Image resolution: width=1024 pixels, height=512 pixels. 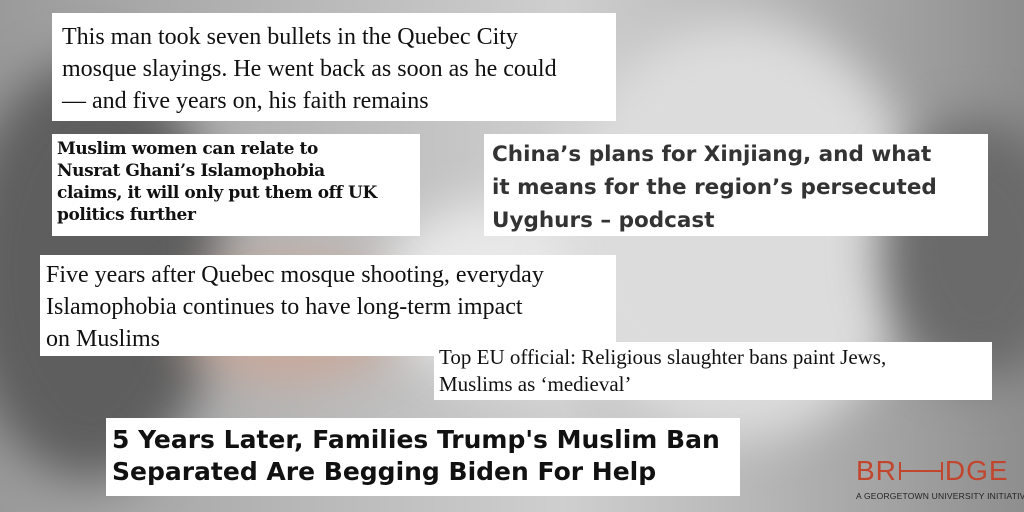 What do you see at coordinates (876, 470) in the screenshot?
I see `logo-text-left: BR` at bounding box center [876, 470].